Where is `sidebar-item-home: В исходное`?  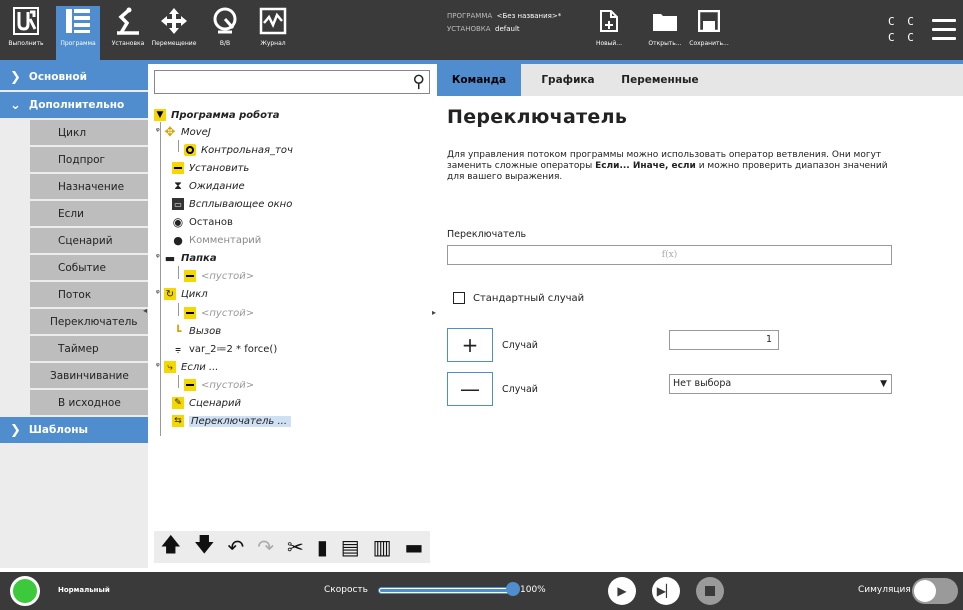 sidebar-item-home: В исходное is located at coordinates (89, 402).